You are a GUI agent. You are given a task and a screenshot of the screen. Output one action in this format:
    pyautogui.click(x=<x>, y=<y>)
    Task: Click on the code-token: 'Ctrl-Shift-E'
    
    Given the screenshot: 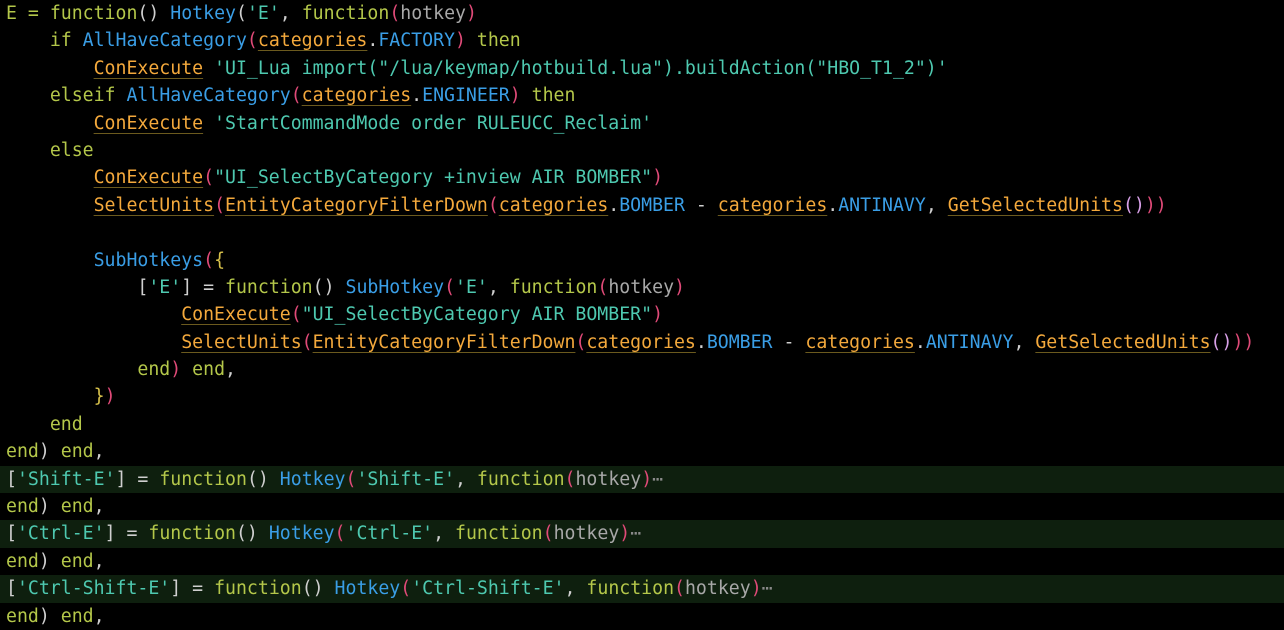 What is the action you would take?
    pyautogui.click(x=93, y=589)
    